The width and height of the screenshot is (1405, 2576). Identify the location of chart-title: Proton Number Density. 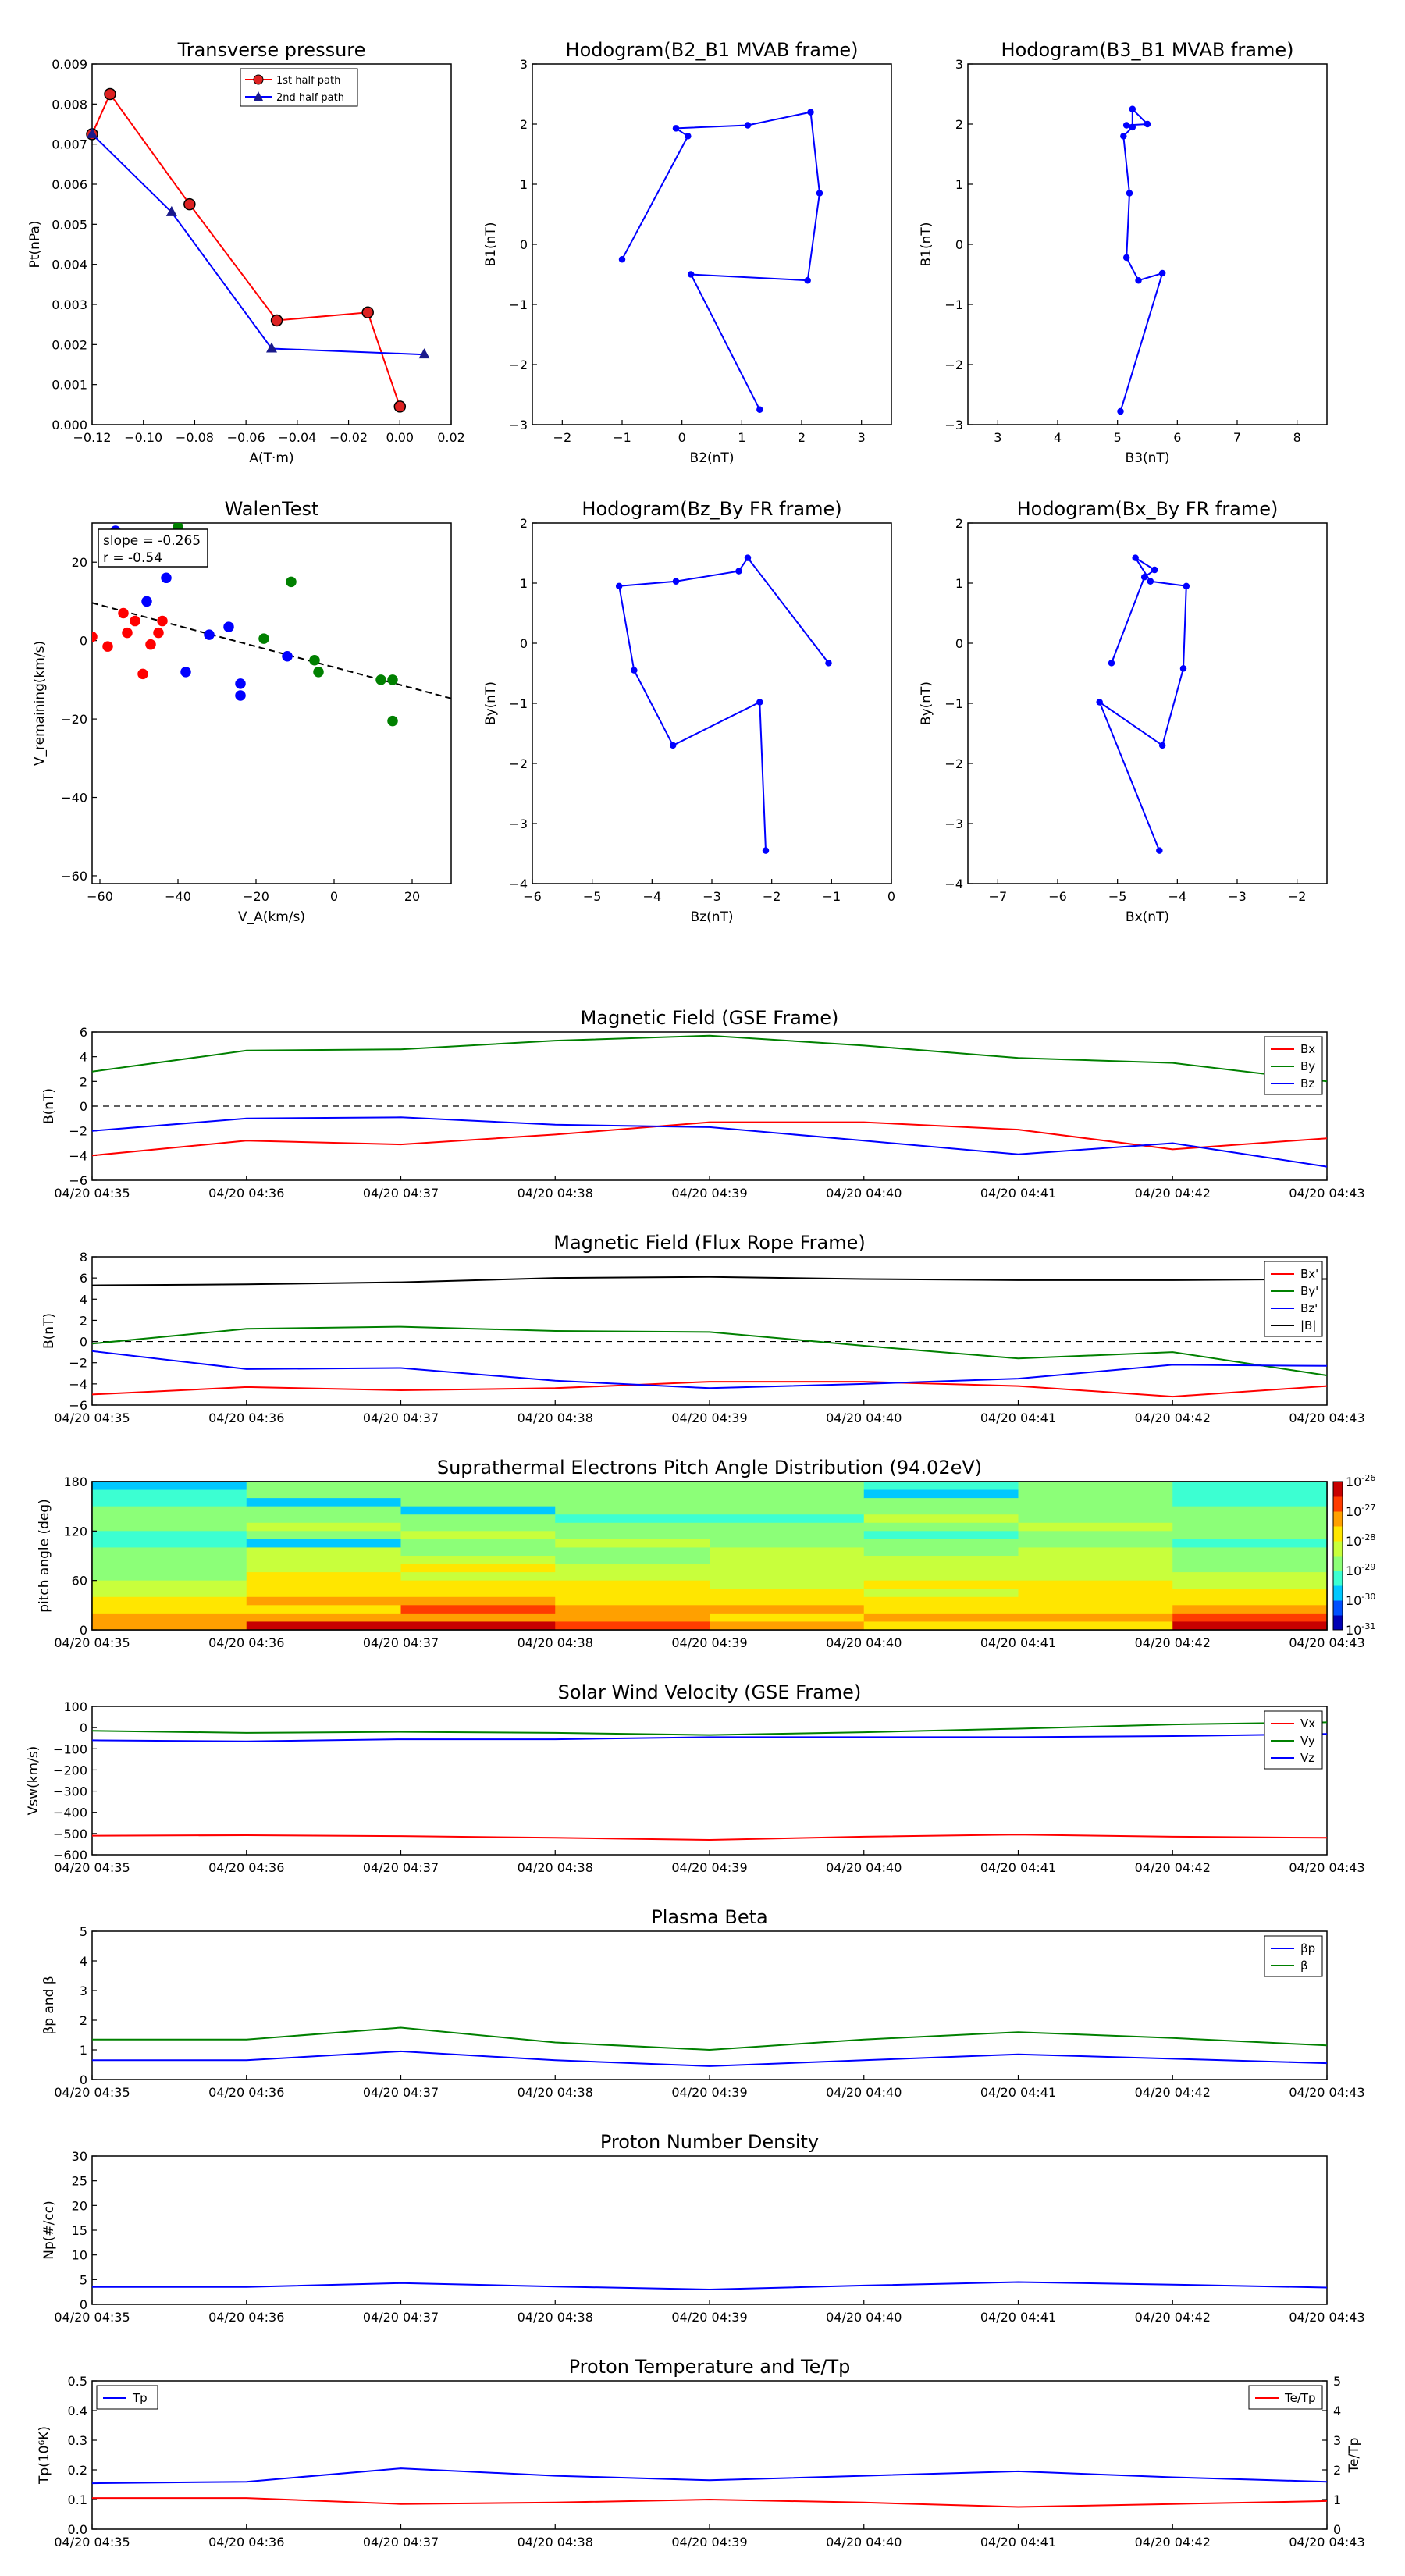
(710, 2142).